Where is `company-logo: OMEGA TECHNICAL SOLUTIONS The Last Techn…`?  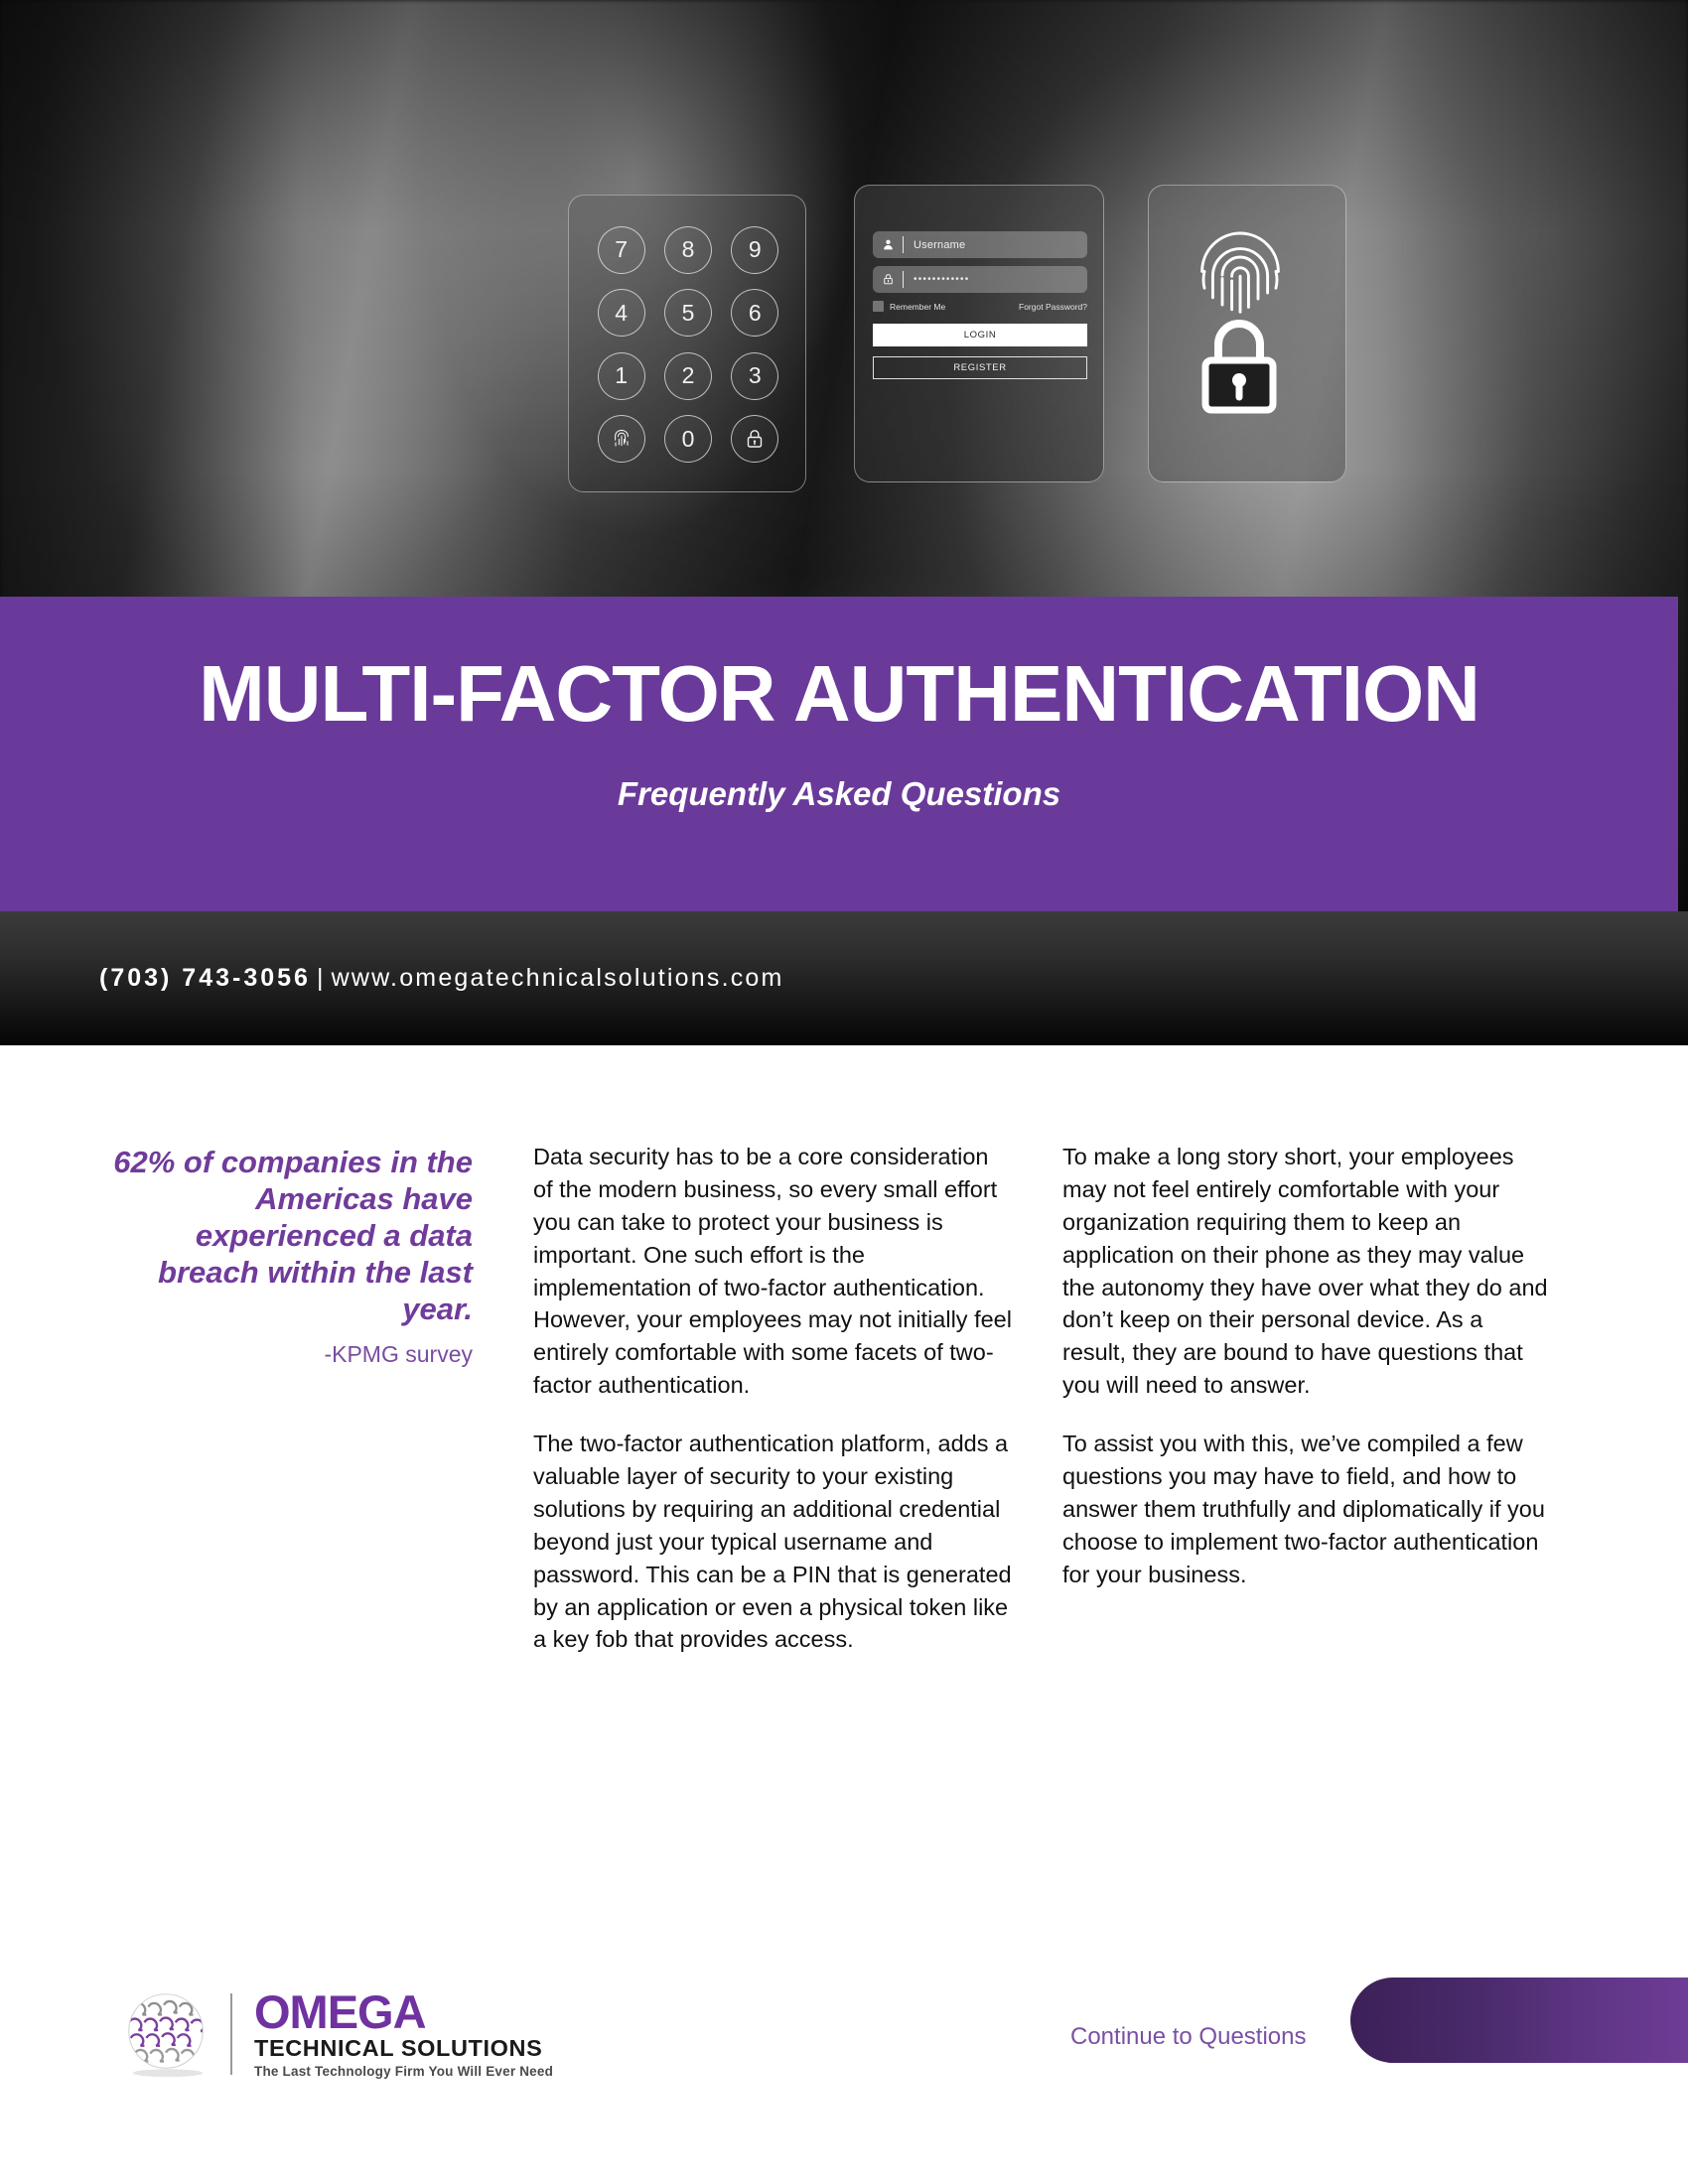
company-logo: OMEGA TECHNICAL SOLUTIONS The Last Techn… is located at coordinates (335, 2034).